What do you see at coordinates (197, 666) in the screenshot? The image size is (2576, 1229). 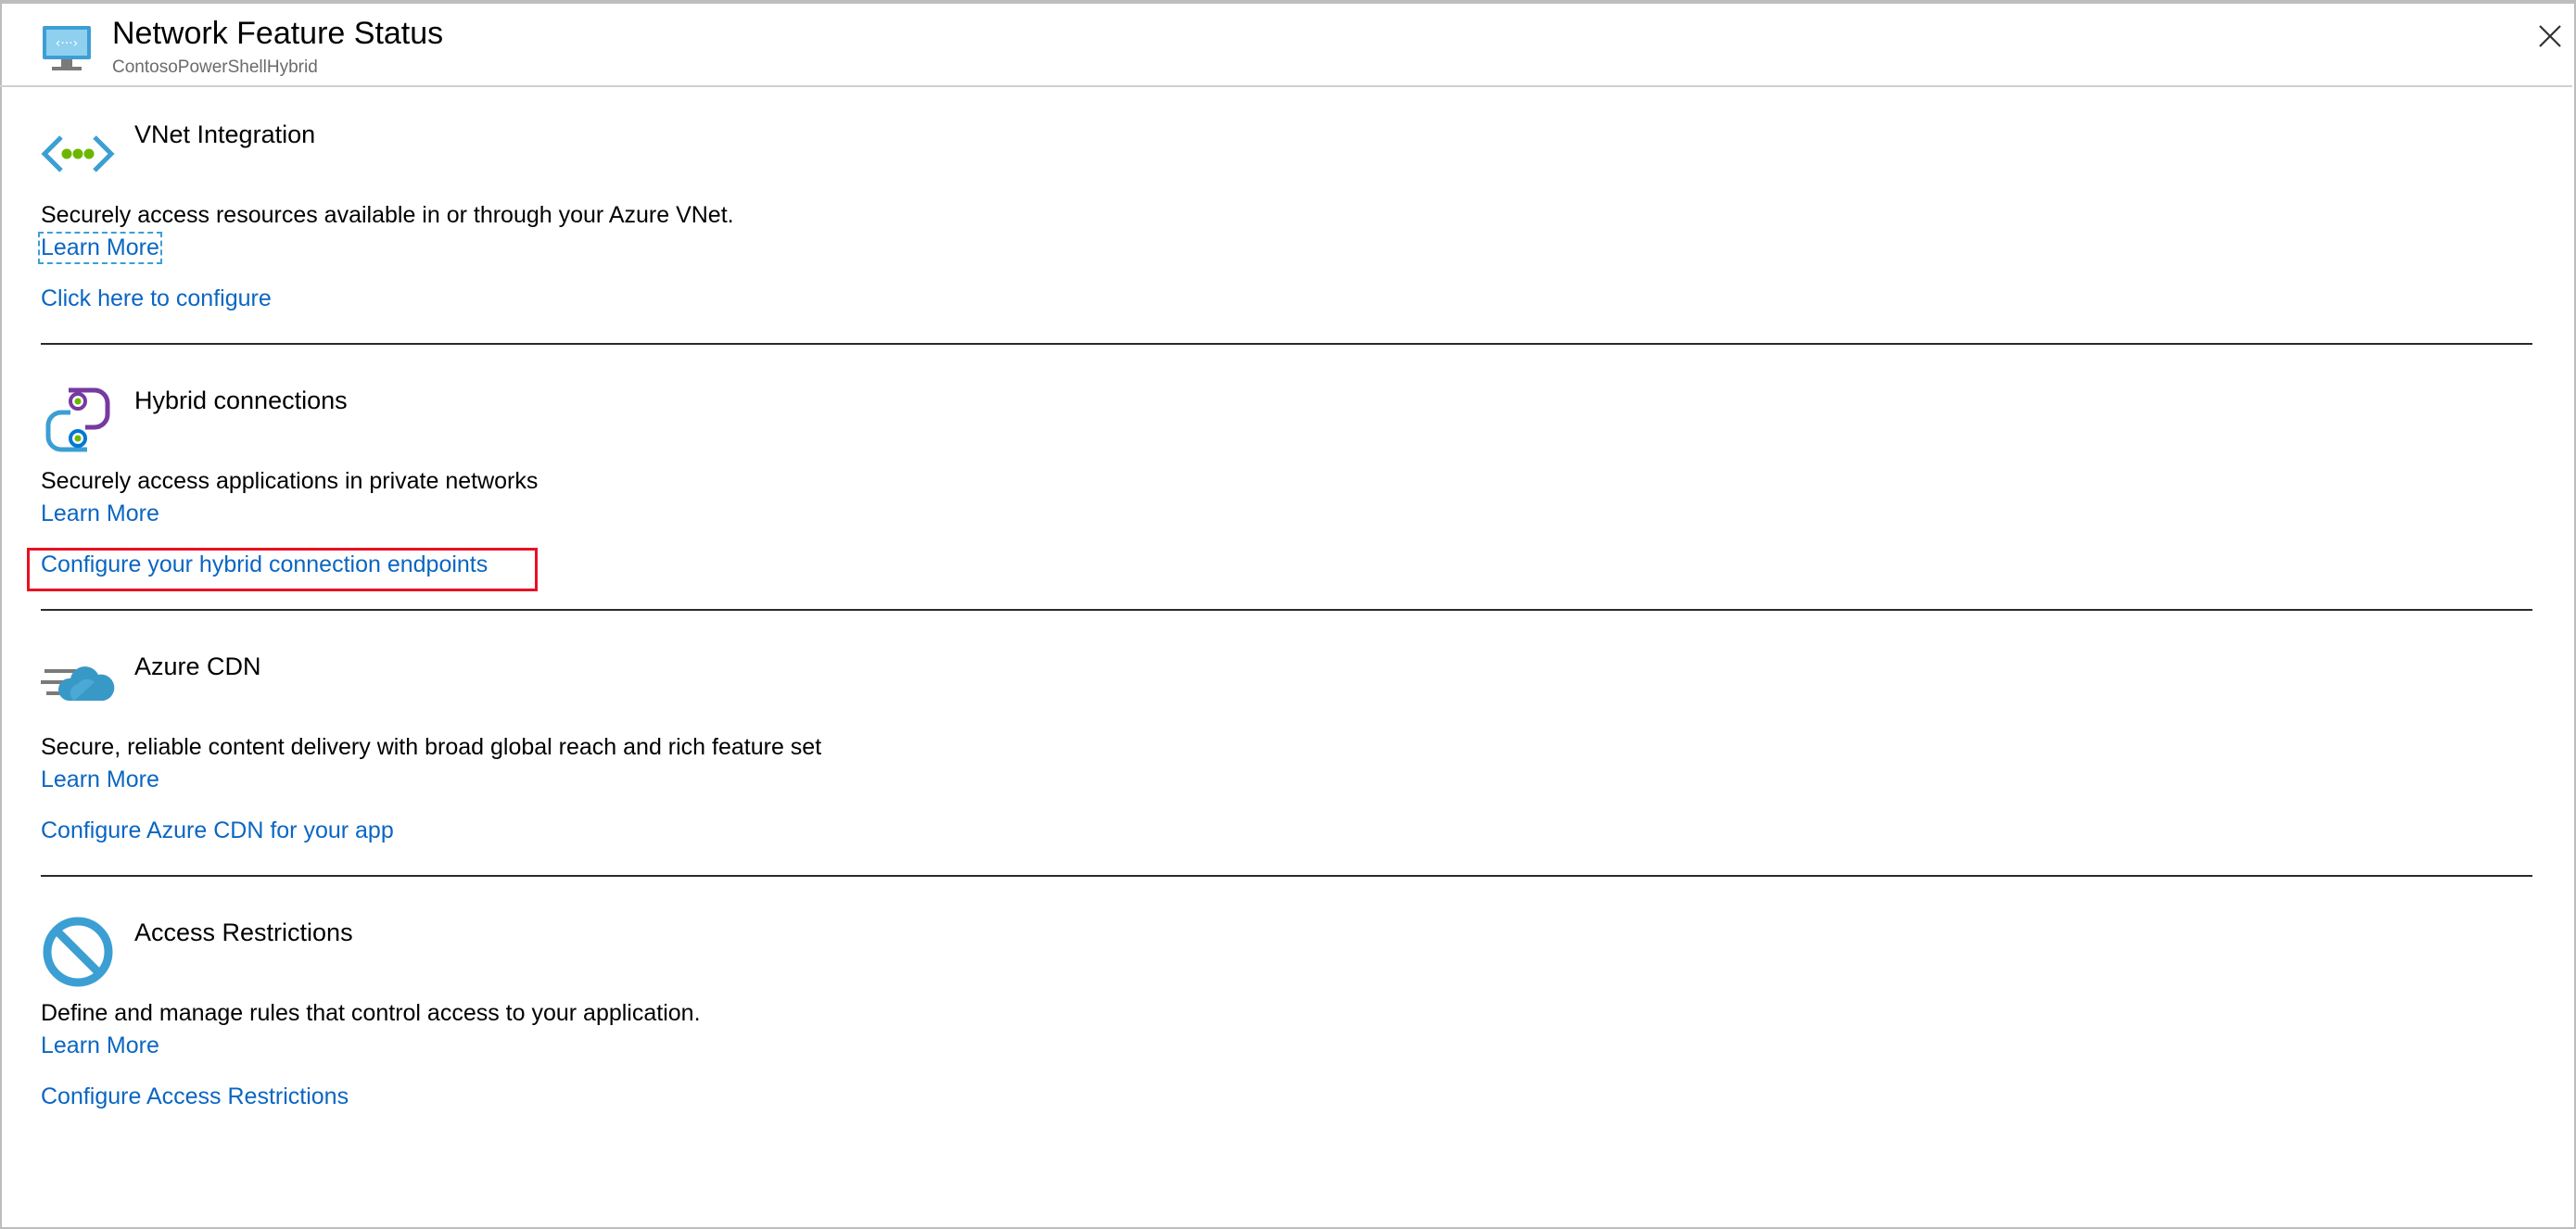 I see `section-title: Azure CDN` at bounding box center [197, 666].